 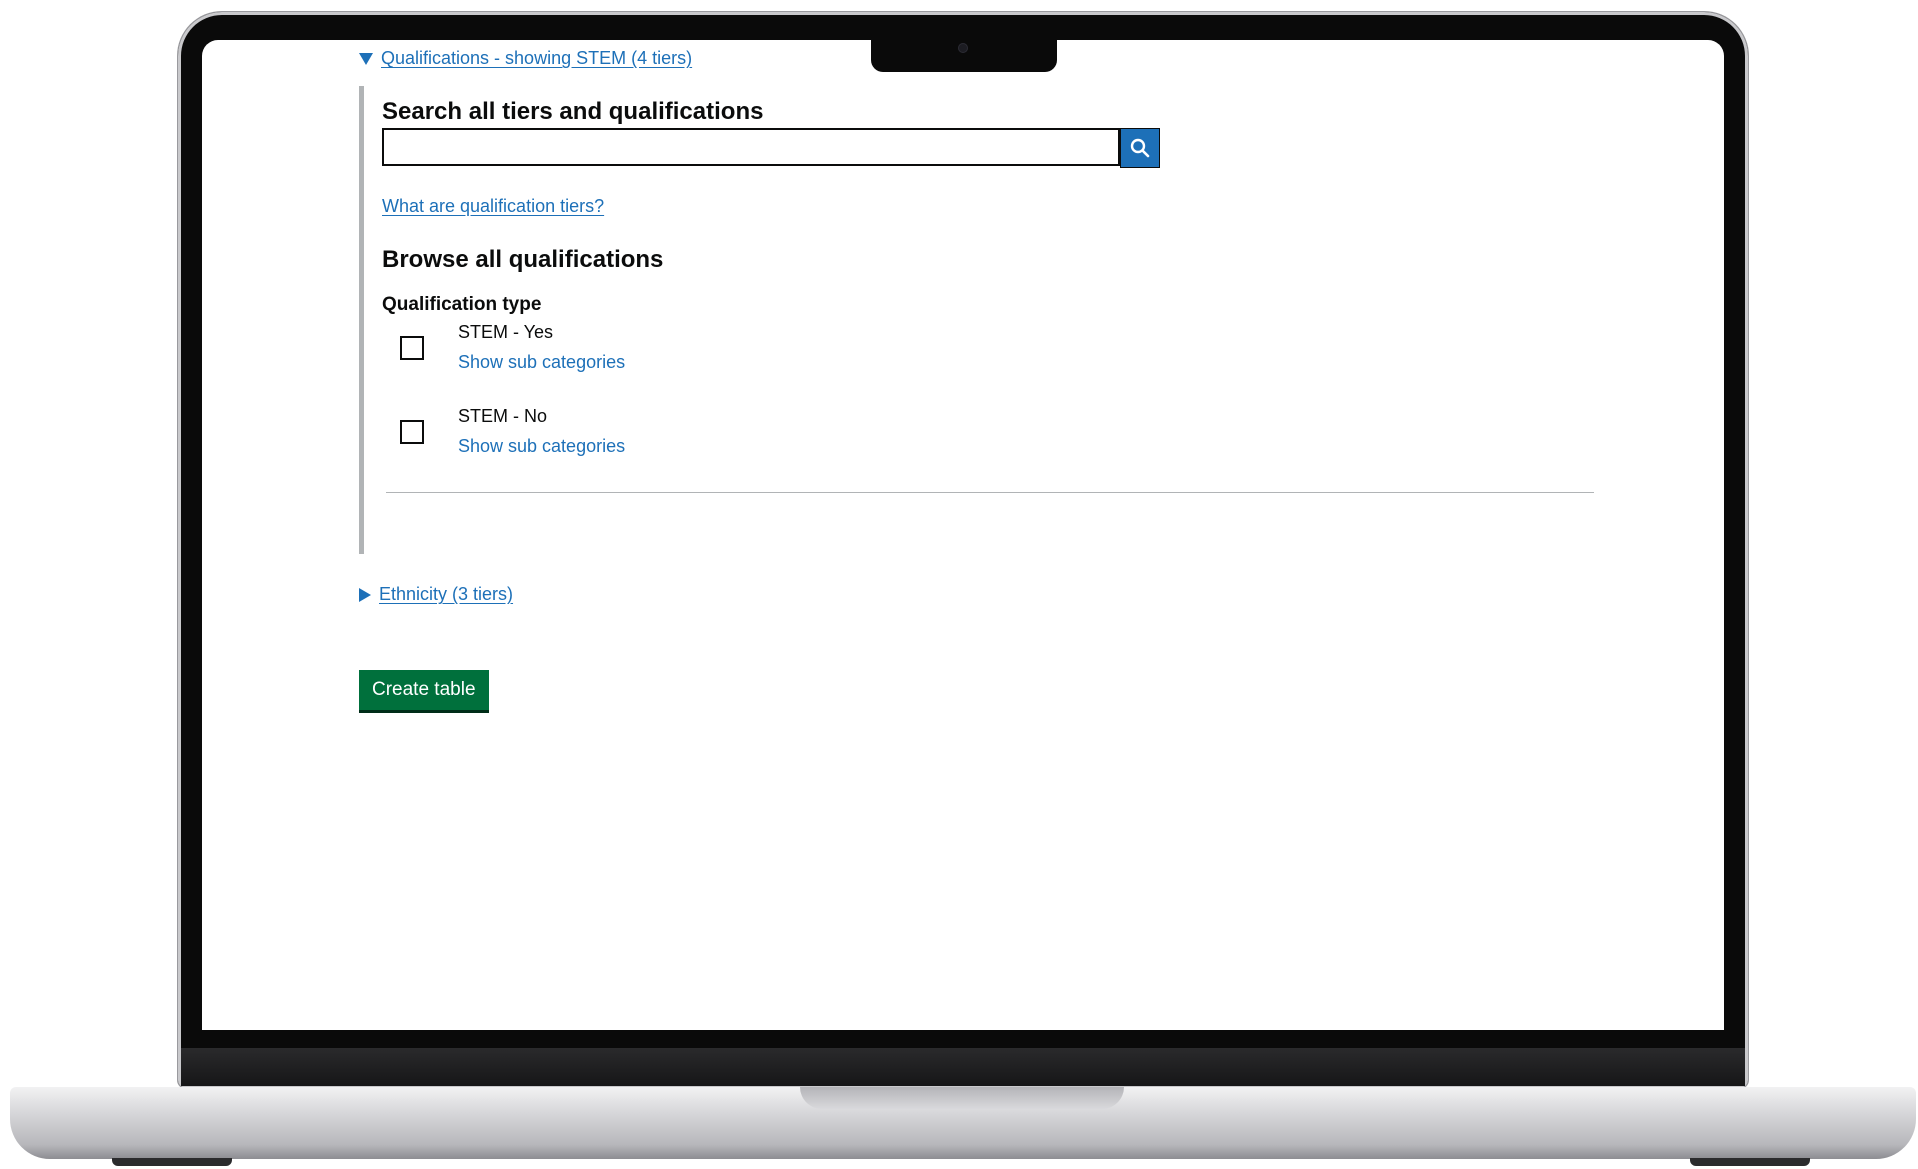 I want to click on option-divider, so click(x=990, y=492).